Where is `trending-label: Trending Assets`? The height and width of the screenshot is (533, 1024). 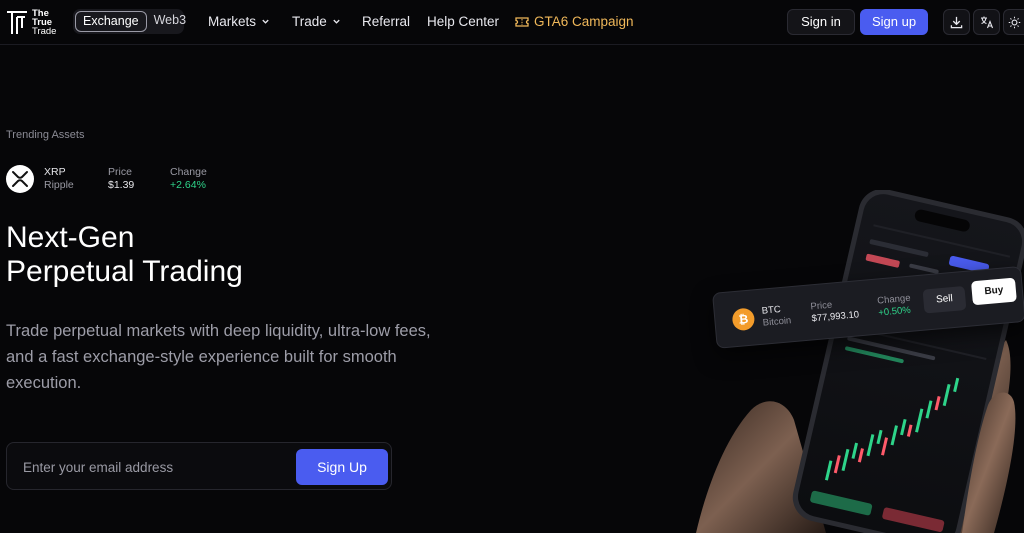
trending-label: Trending Assets is located at coordinates (45, 135).